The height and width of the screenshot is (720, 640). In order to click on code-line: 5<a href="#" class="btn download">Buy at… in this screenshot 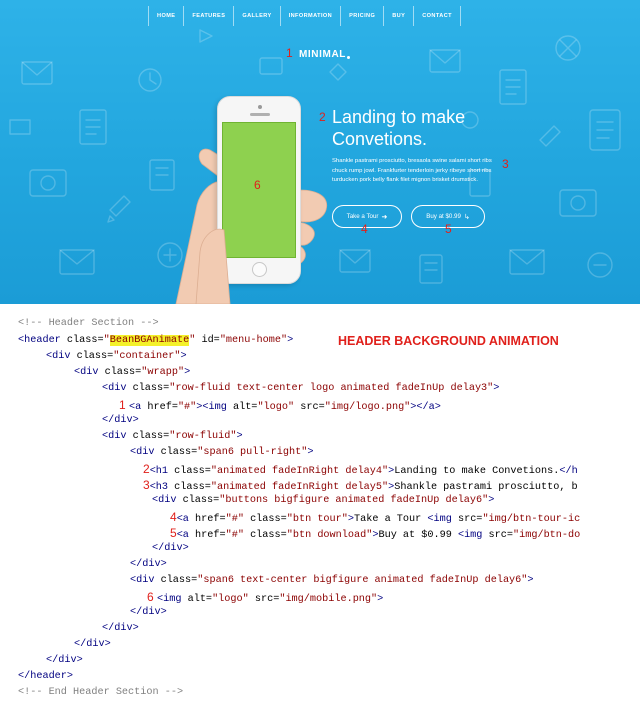, I will do `click(375, 533)`.